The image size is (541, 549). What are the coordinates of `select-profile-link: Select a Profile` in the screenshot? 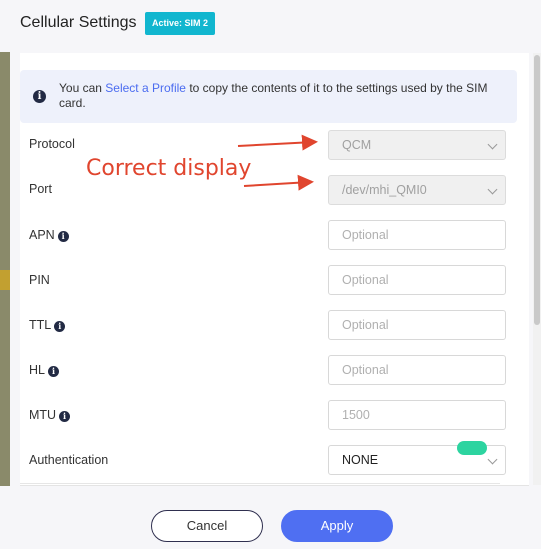 It's located at (145, 88).